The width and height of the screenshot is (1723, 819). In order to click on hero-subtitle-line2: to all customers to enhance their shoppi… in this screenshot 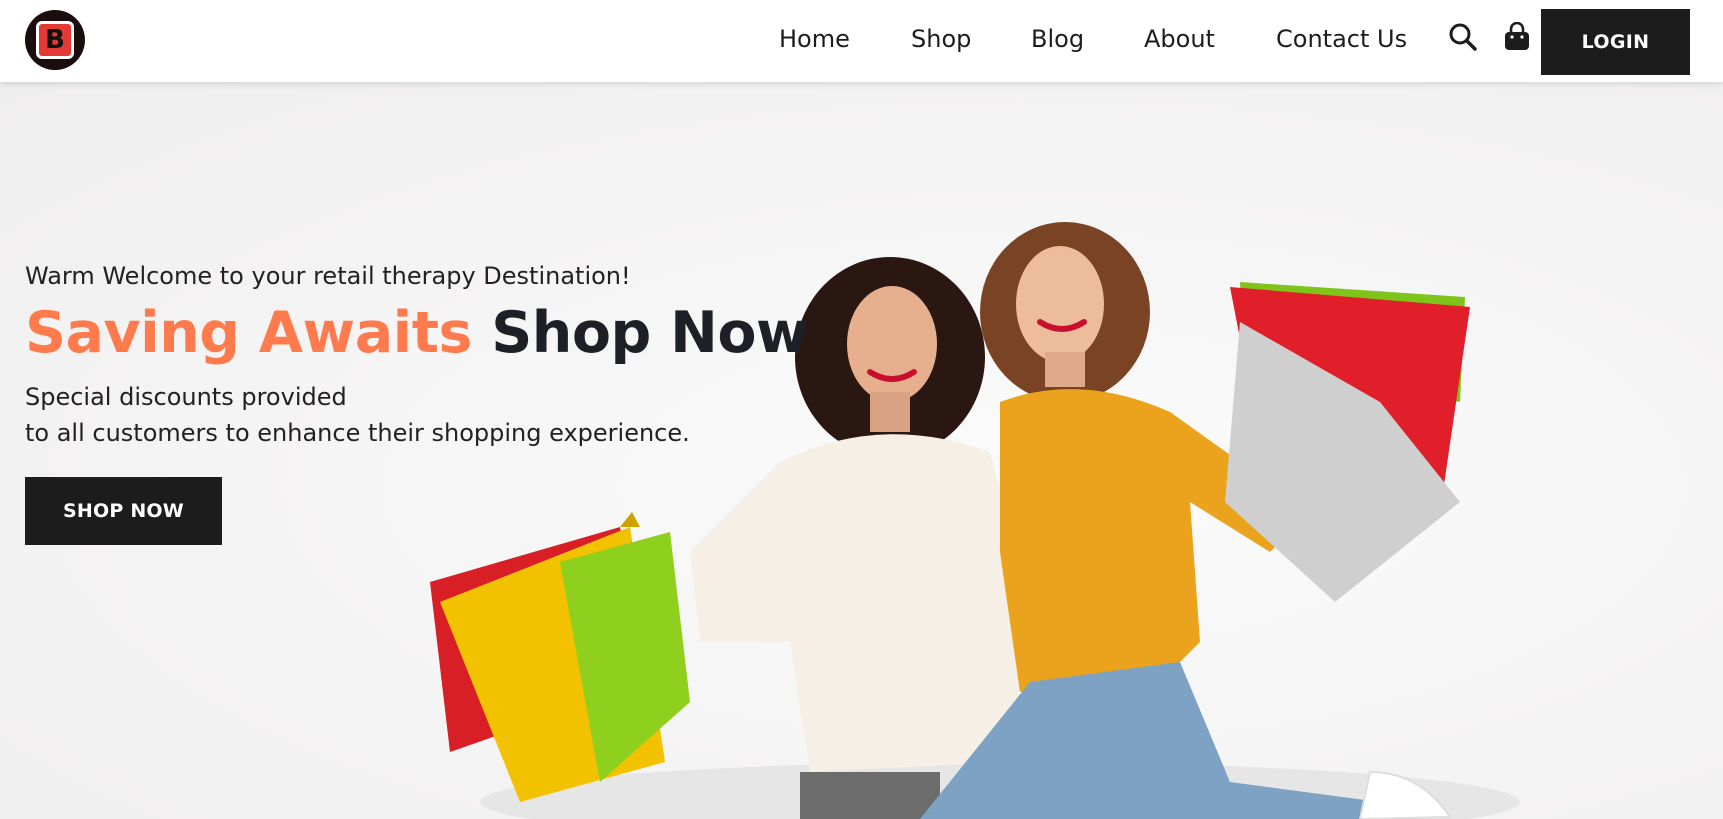, I will do `click(357, 432)`.